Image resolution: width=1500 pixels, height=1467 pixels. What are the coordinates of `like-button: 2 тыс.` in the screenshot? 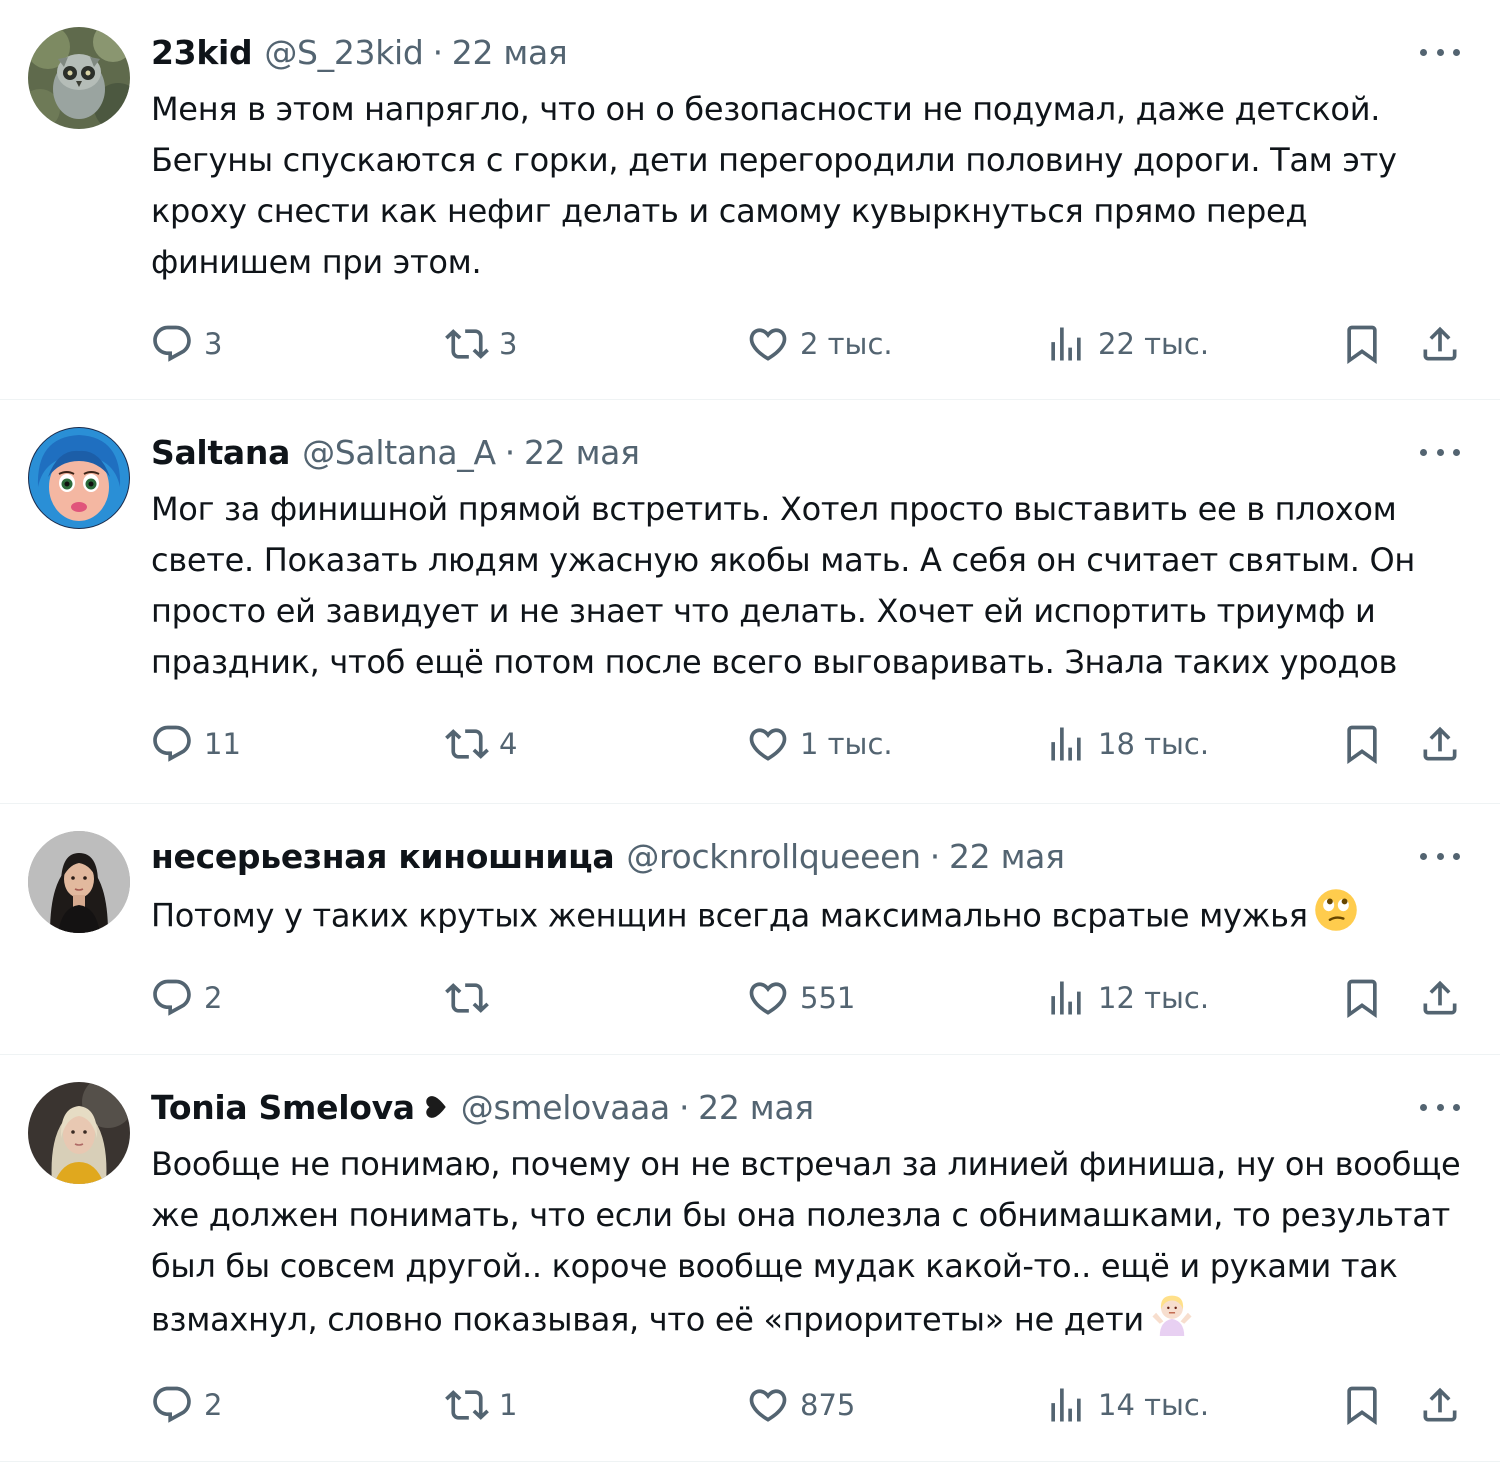 It's located at (819, 344).